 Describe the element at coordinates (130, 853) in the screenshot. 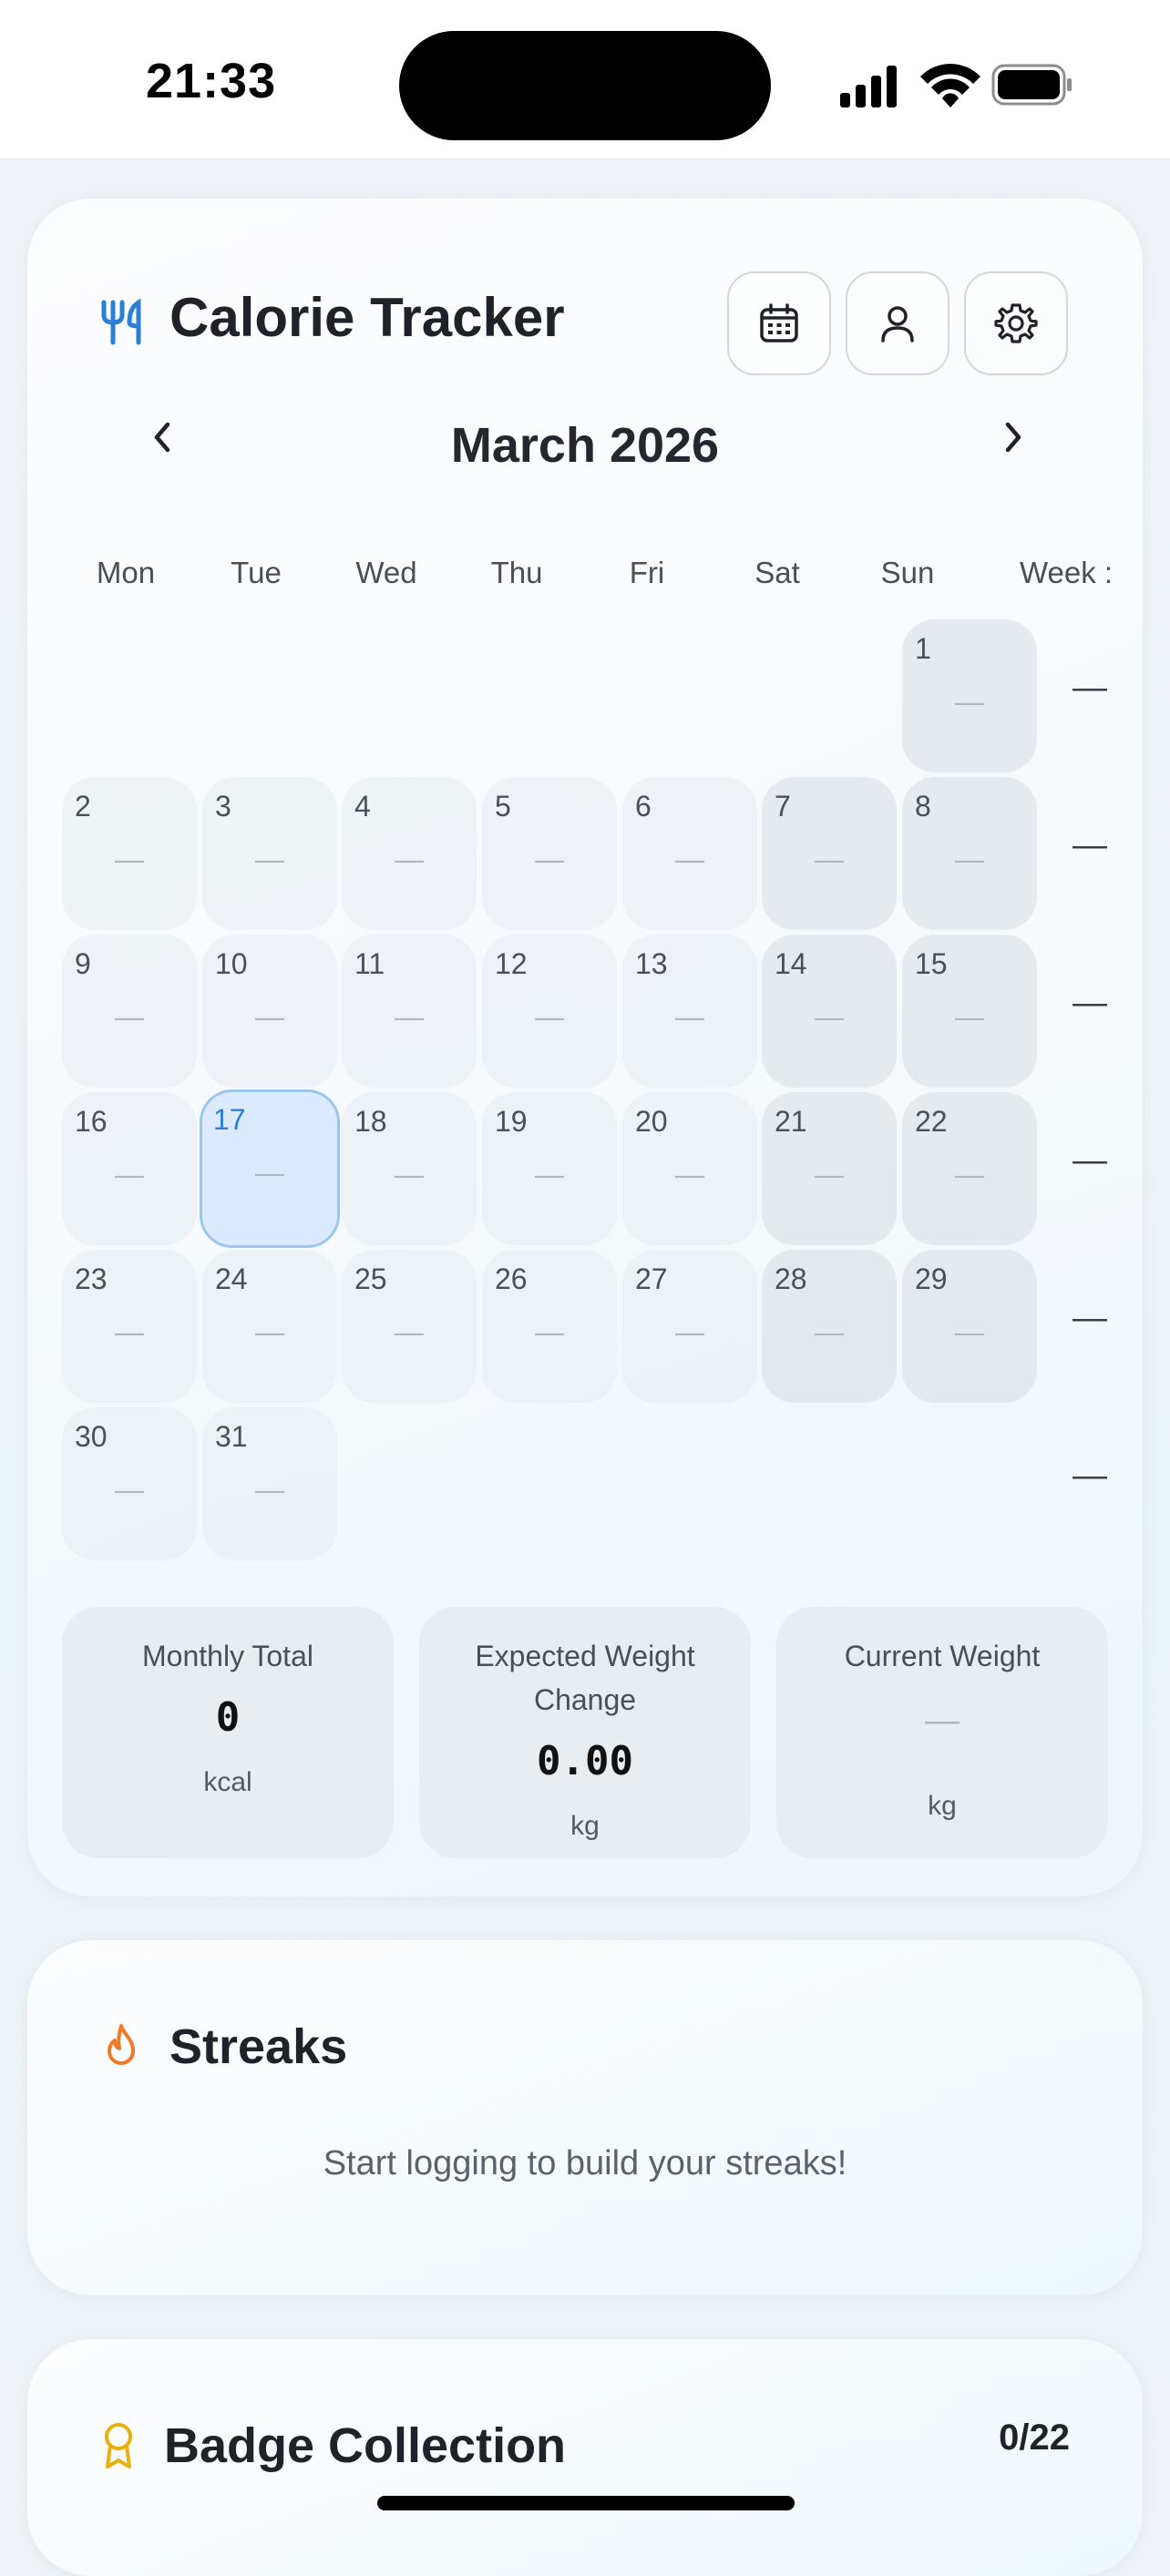

I see `calendar-day: 2—` at that location.